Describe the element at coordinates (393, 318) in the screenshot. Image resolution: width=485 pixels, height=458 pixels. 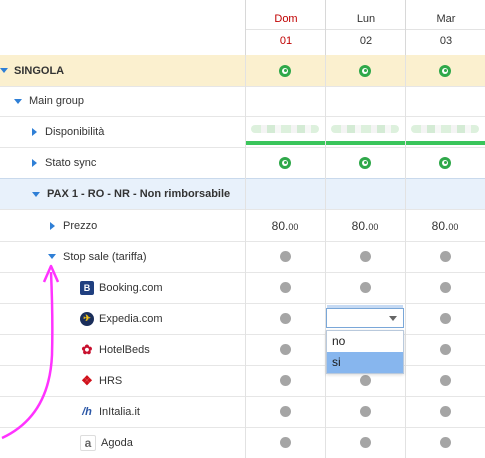
I see `chevron-down-icon` at that location.